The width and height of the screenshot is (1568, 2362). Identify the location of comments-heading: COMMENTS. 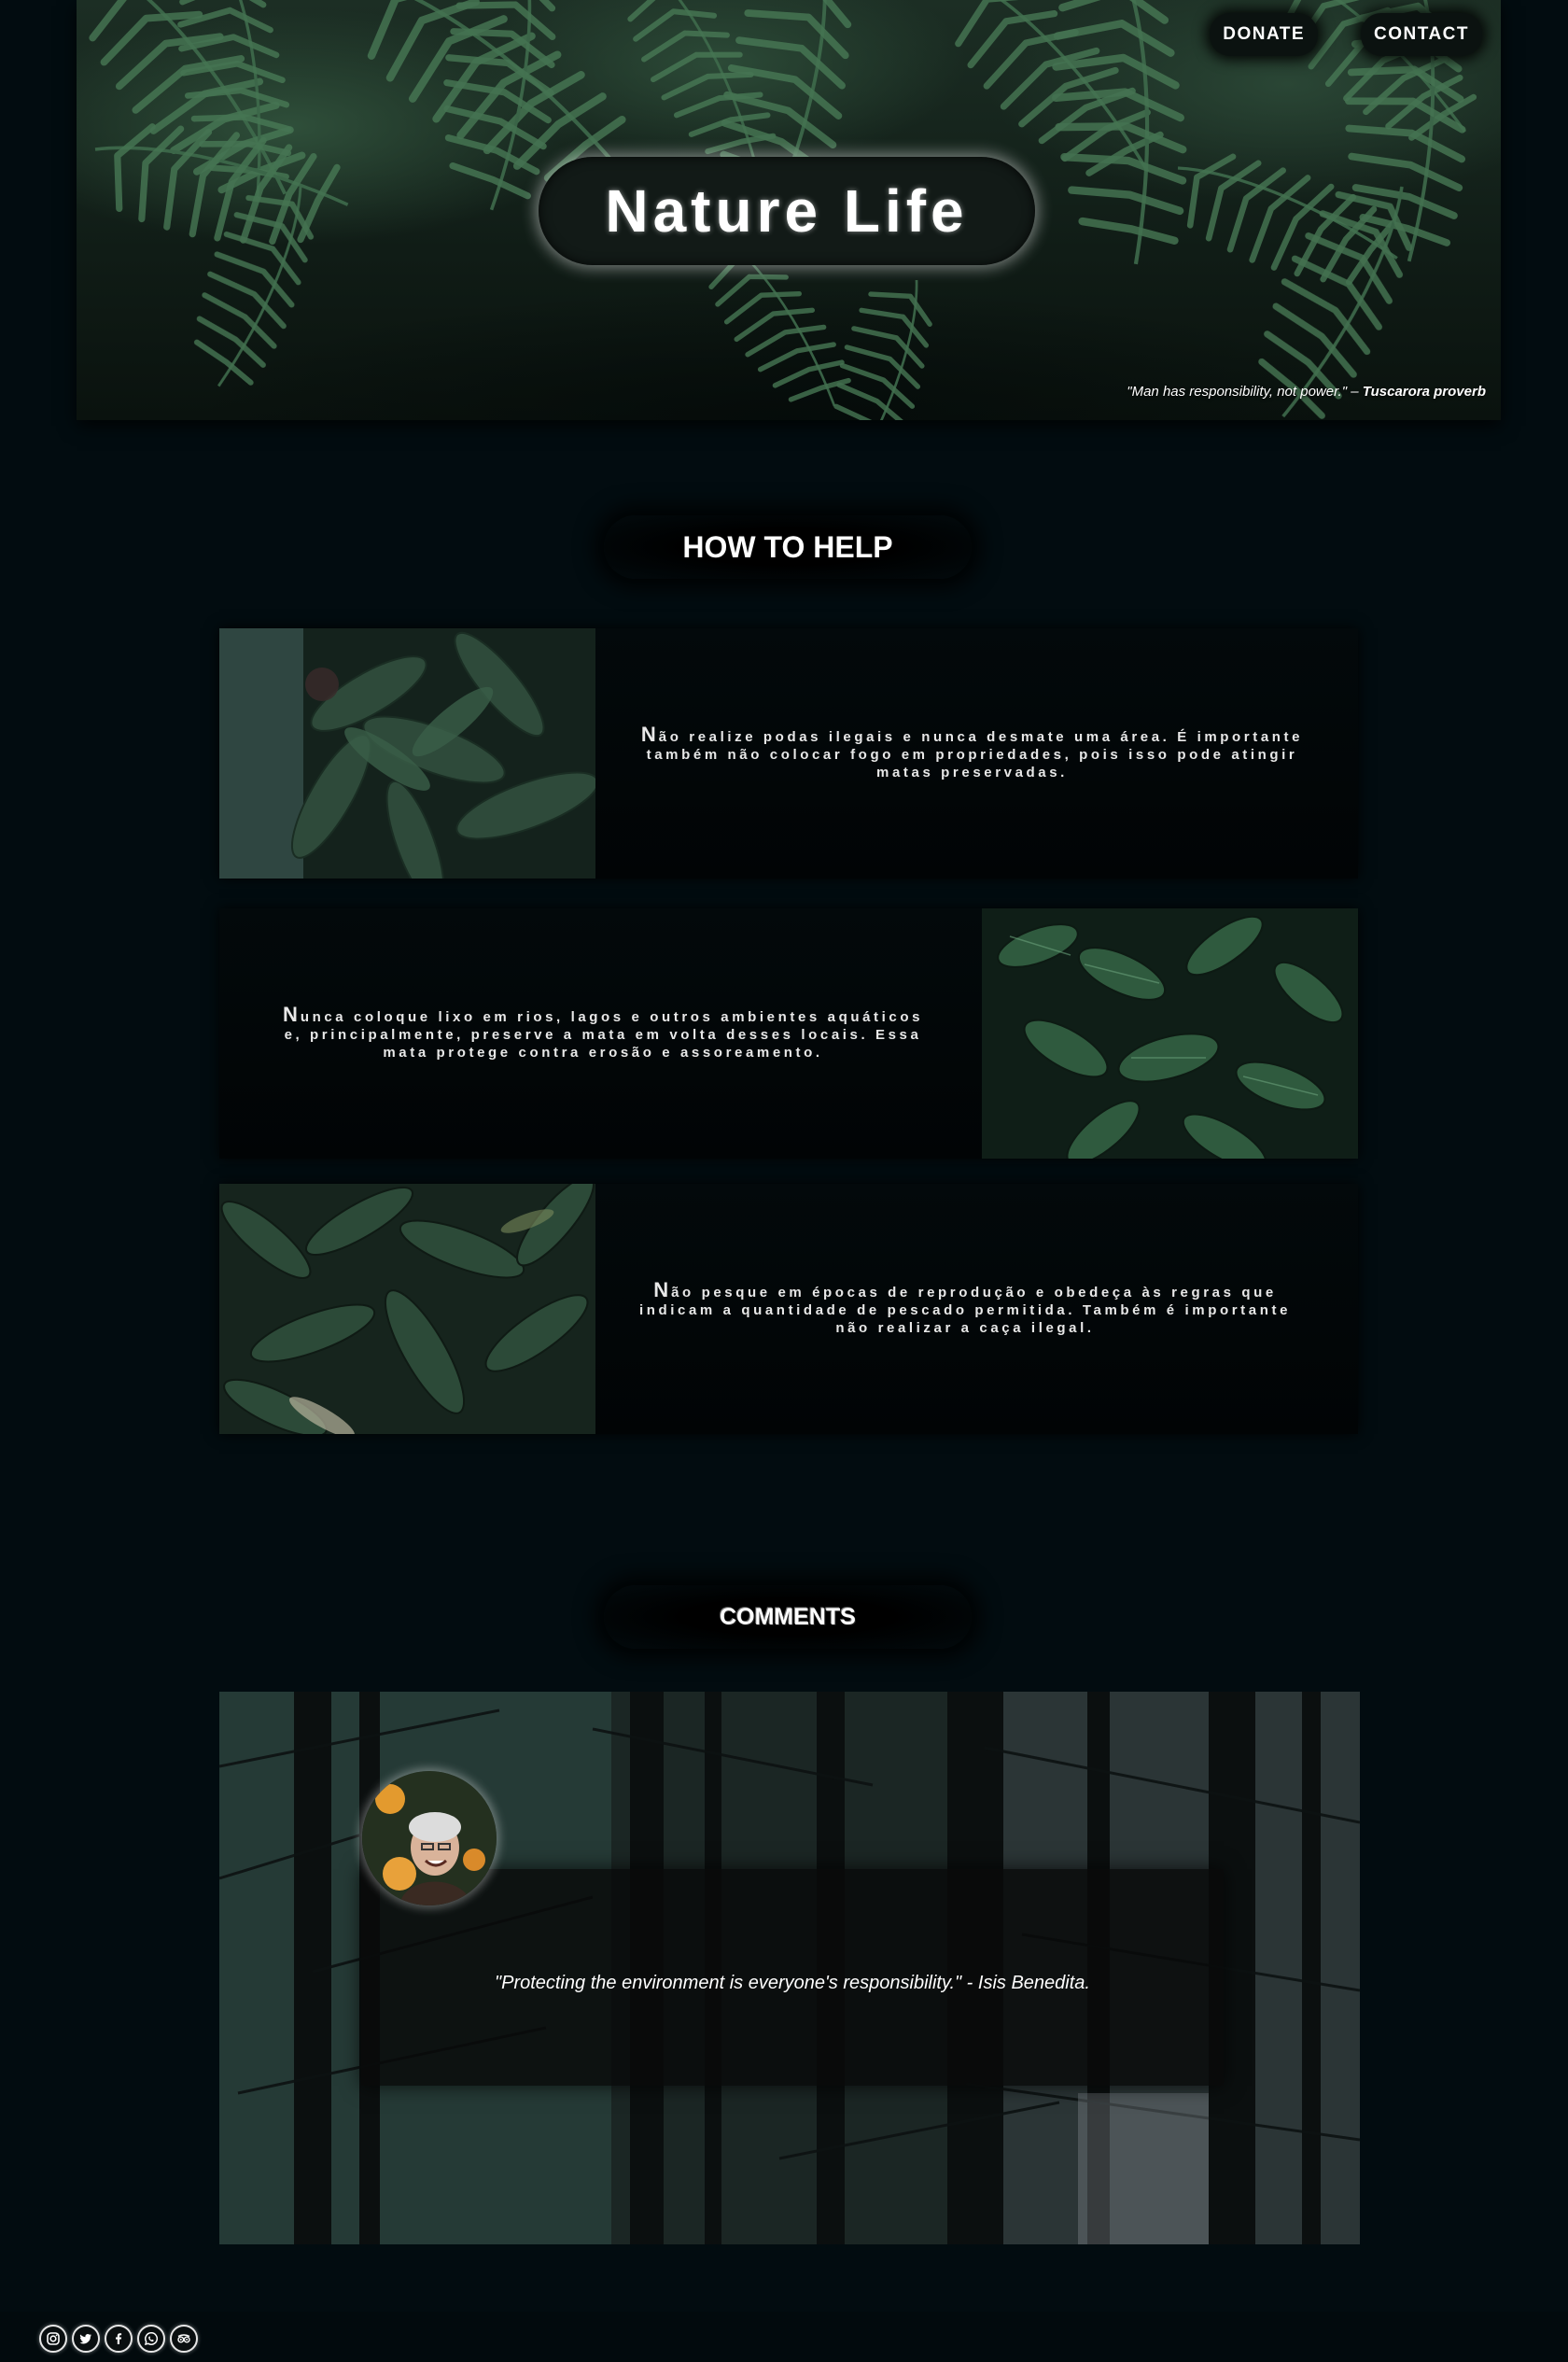
(788, 1617).